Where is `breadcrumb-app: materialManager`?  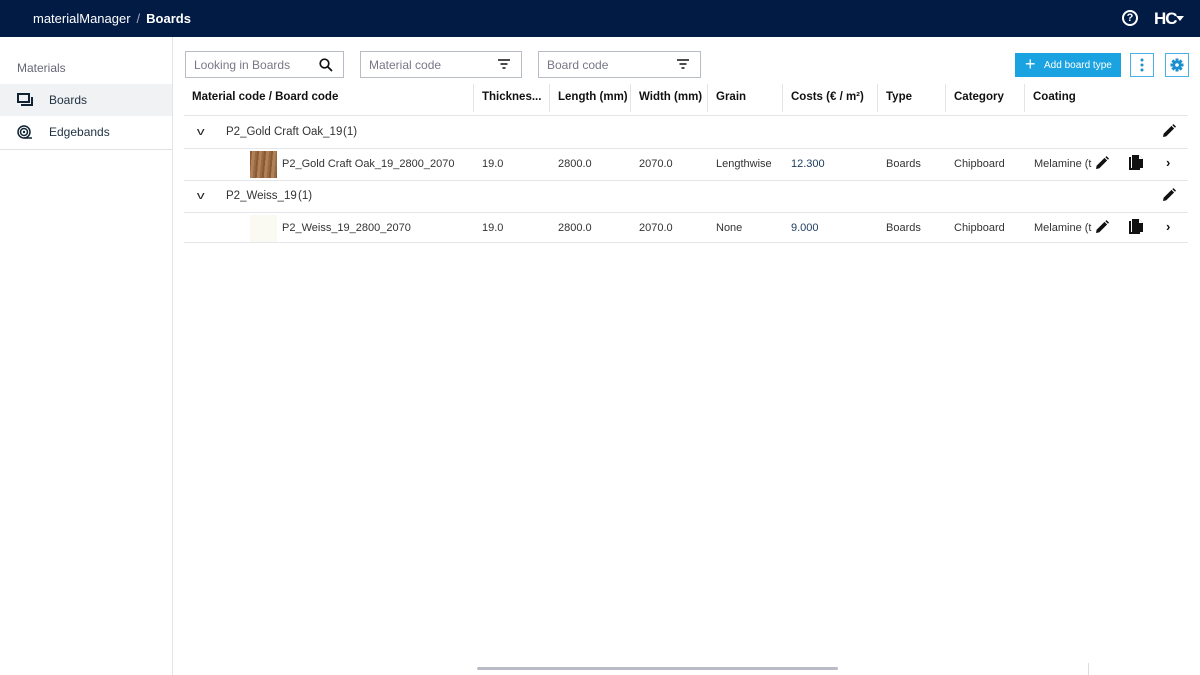 breadcrumb-app: materialManager is located at coordinates (82, 18).